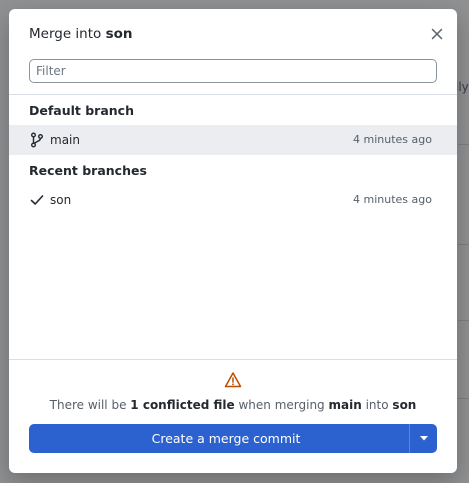 This screenshot has width=469, height=483. Describe the element at coordinates (233, 200) in the screenshot. I see `branch-item-son: son 4 minutes ago` at that location.